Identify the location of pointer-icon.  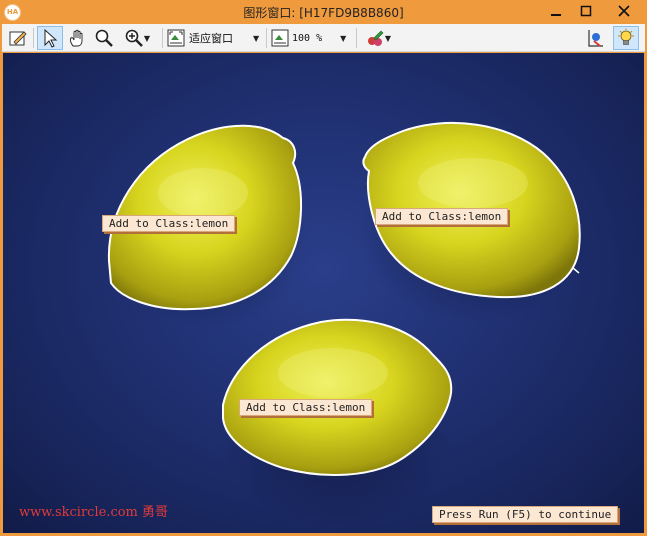
(51, 38).